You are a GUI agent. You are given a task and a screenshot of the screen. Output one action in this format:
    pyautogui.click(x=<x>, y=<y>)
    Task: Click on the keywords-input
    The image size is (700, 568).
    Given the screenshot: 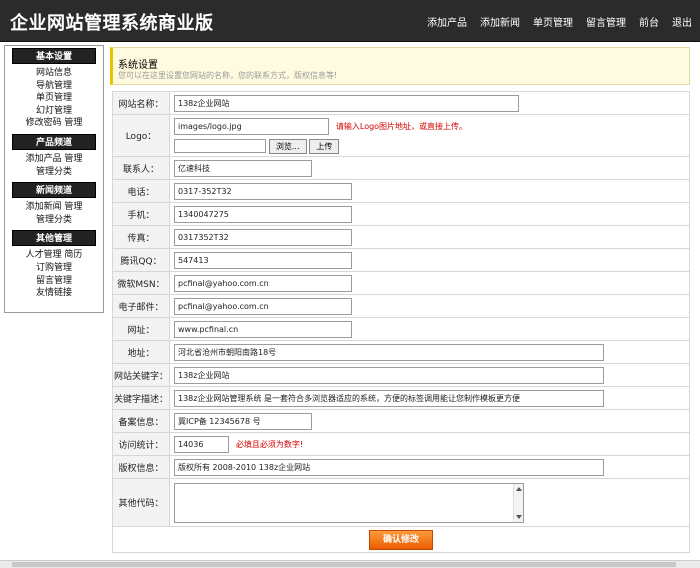 What is the action you would take?
    pyautogui.click(x=389, y=375)
    